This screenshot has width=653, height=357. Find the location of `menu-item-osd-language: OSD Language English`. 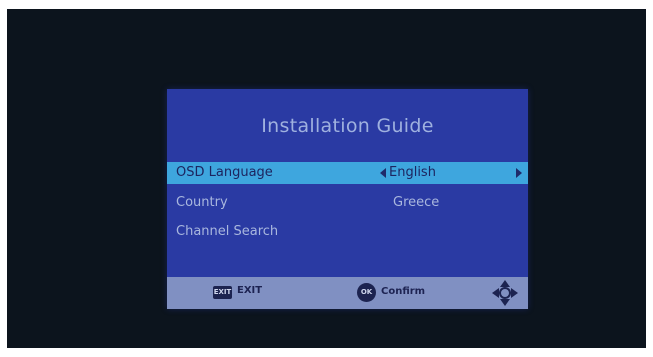

menu-item-osd-language: OSD Language English is located at coordinates (347, 173).